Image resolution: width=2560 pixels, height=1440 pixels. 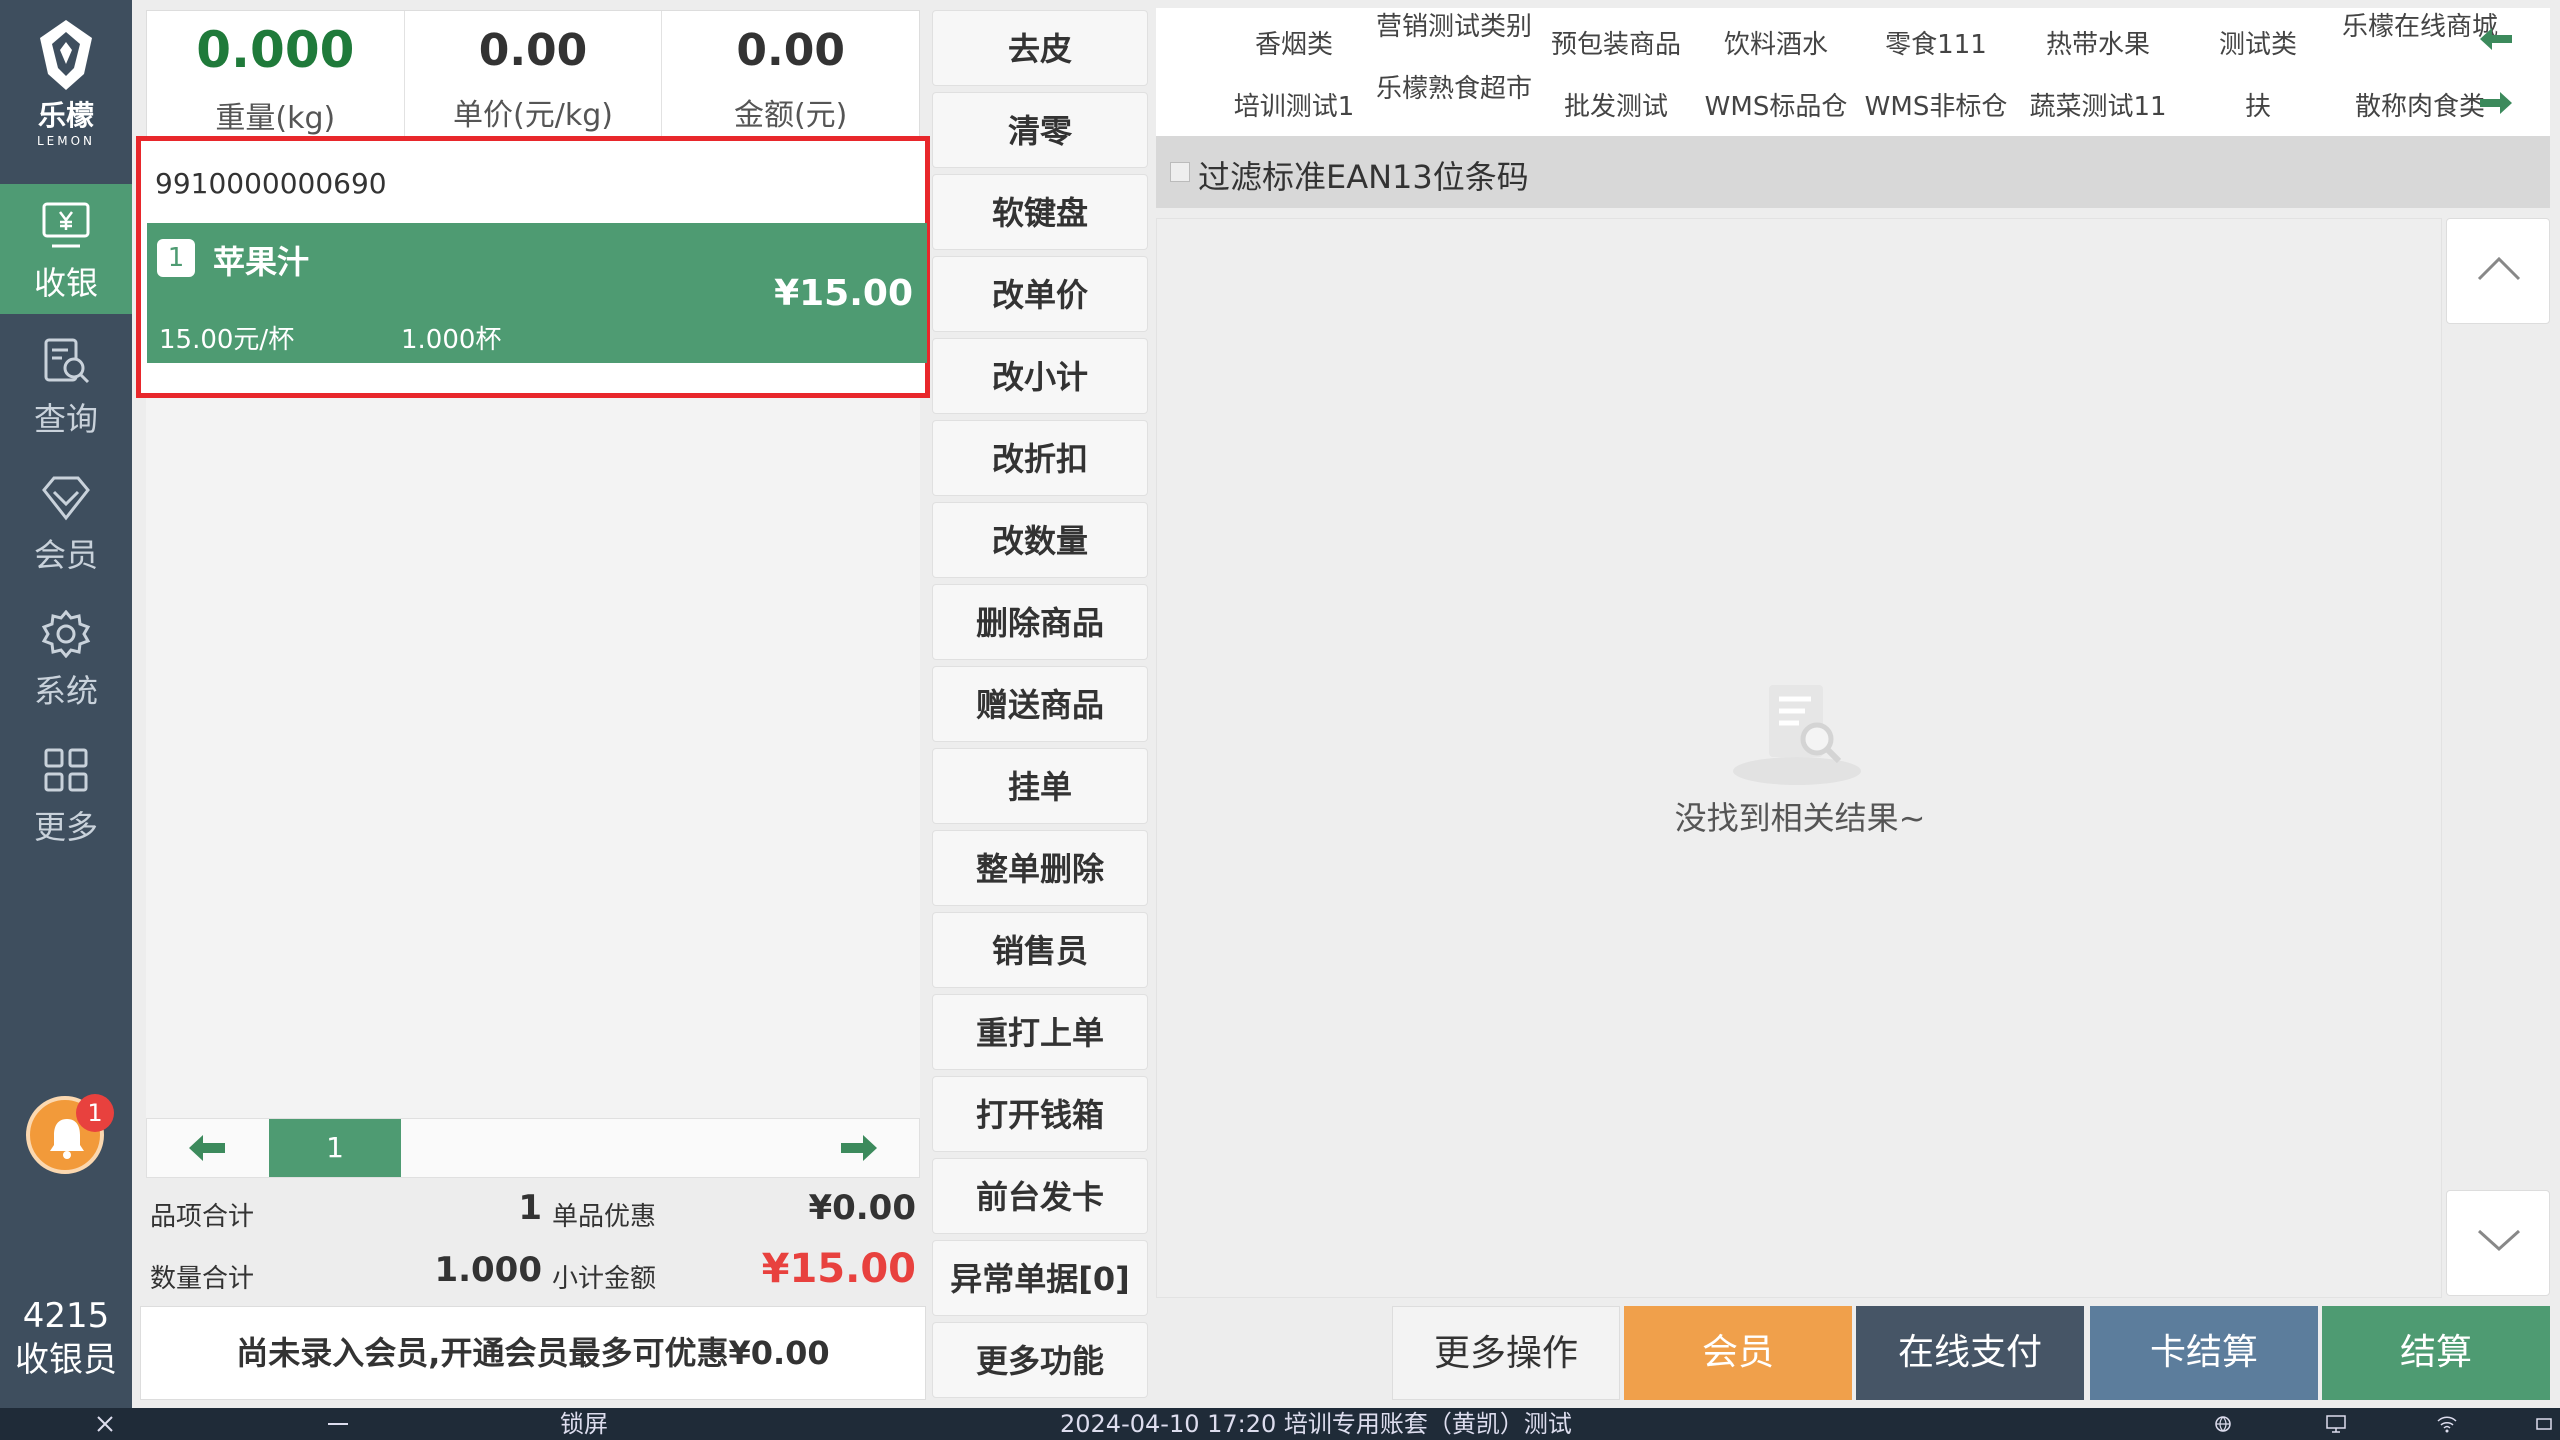 What do you see at coordinates (65, 691) in the screenshot?
I see `nav-label: 系统` at bounding box center [65, 691].